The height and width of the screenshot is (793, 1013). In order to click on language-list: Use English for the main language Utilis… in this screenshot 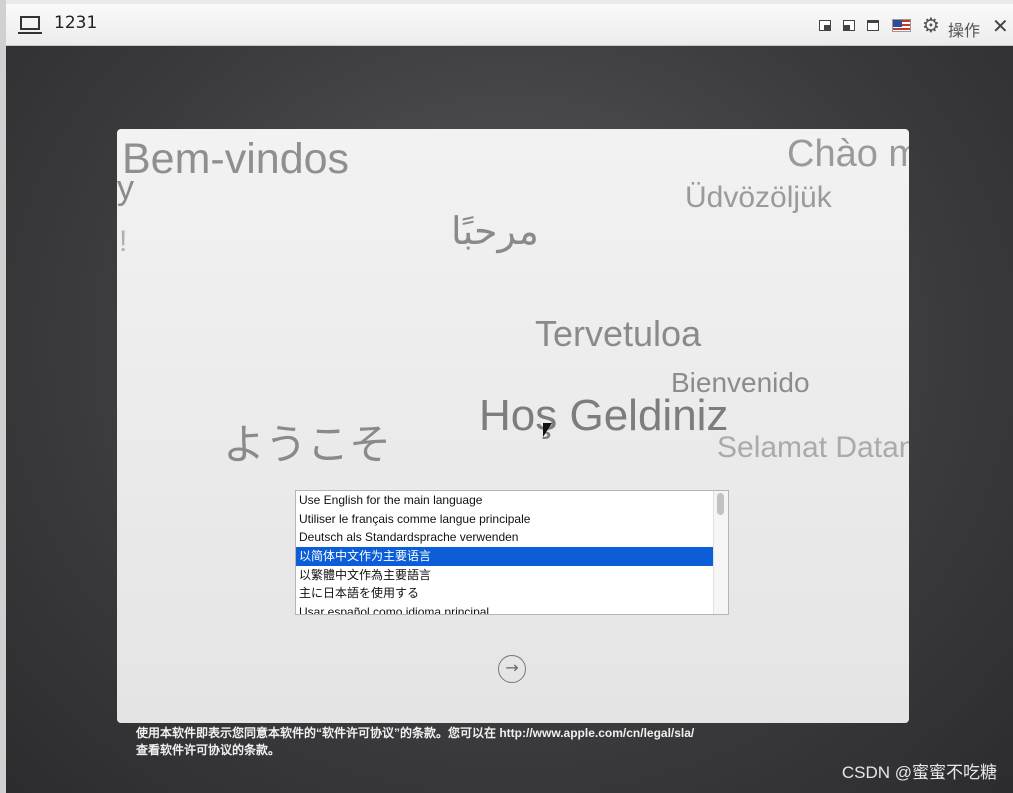, I will do `click(512, 552)`.